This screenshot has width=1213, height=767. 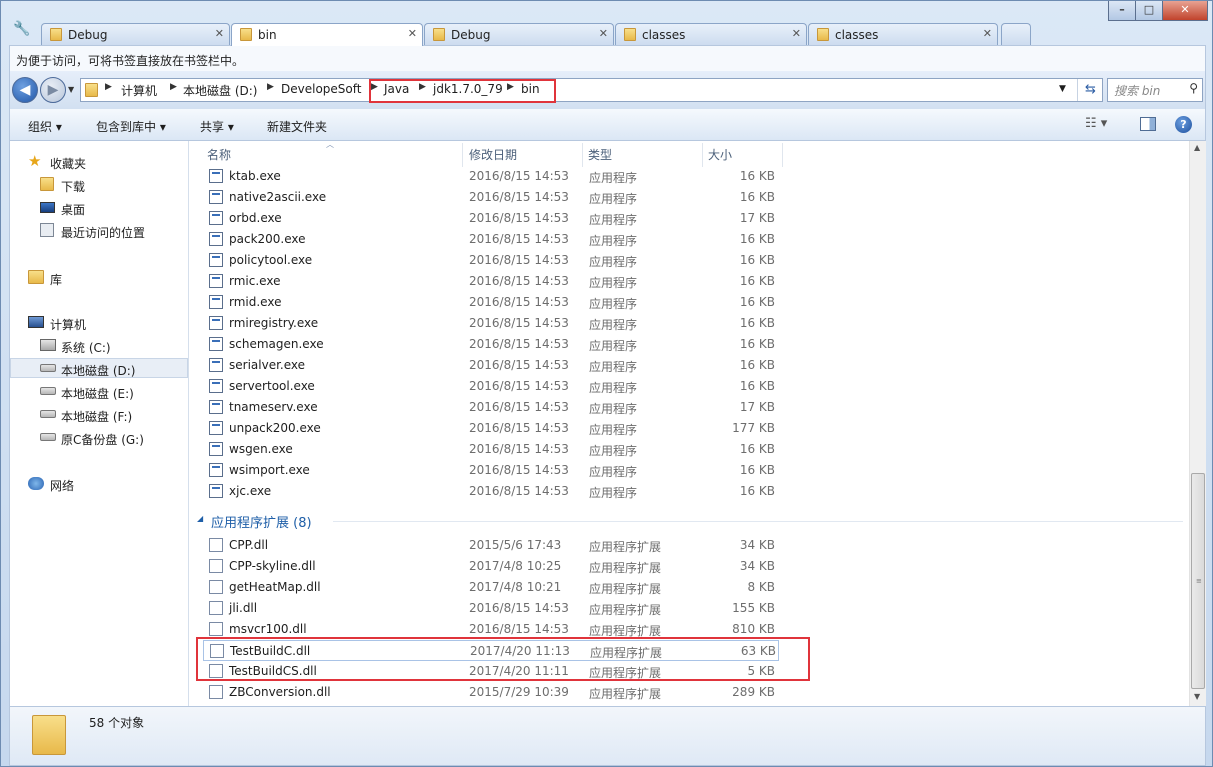 I want to click on file-row: TestBuildCS.dll 2017/4/20 11:11 应用程序扩展 5 KB, so click(x=491, y=671).